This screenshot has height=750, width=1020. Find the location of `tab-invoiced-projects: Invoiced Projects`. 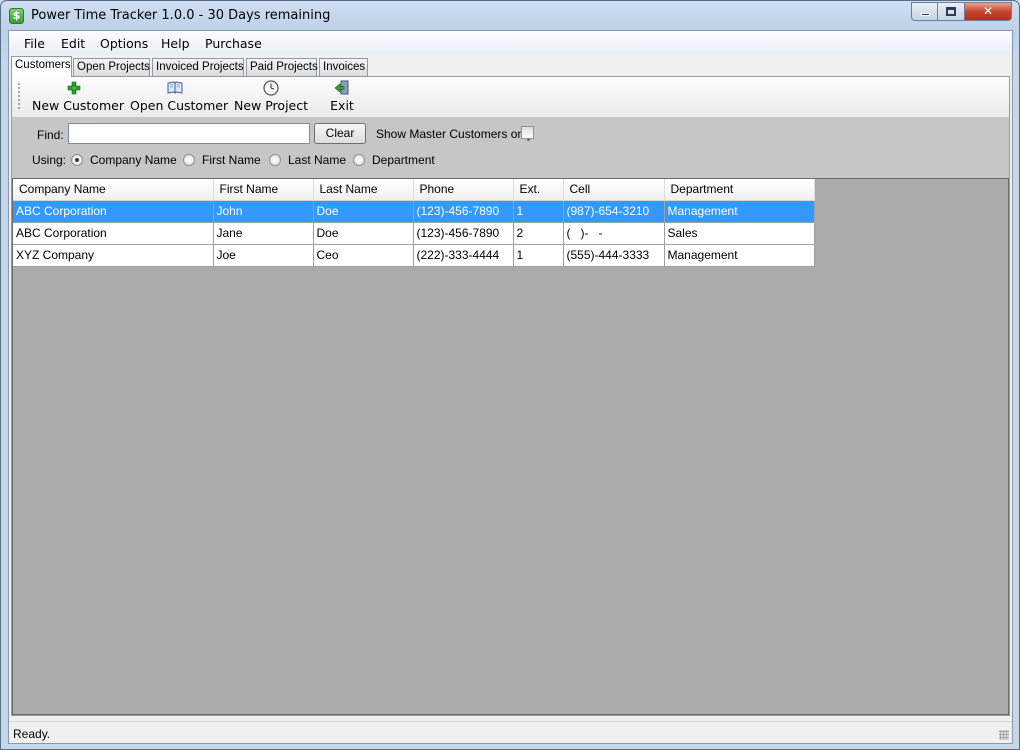

tab-invoiced-projects: Invoiced Projects is located at coordinates (198, 67).